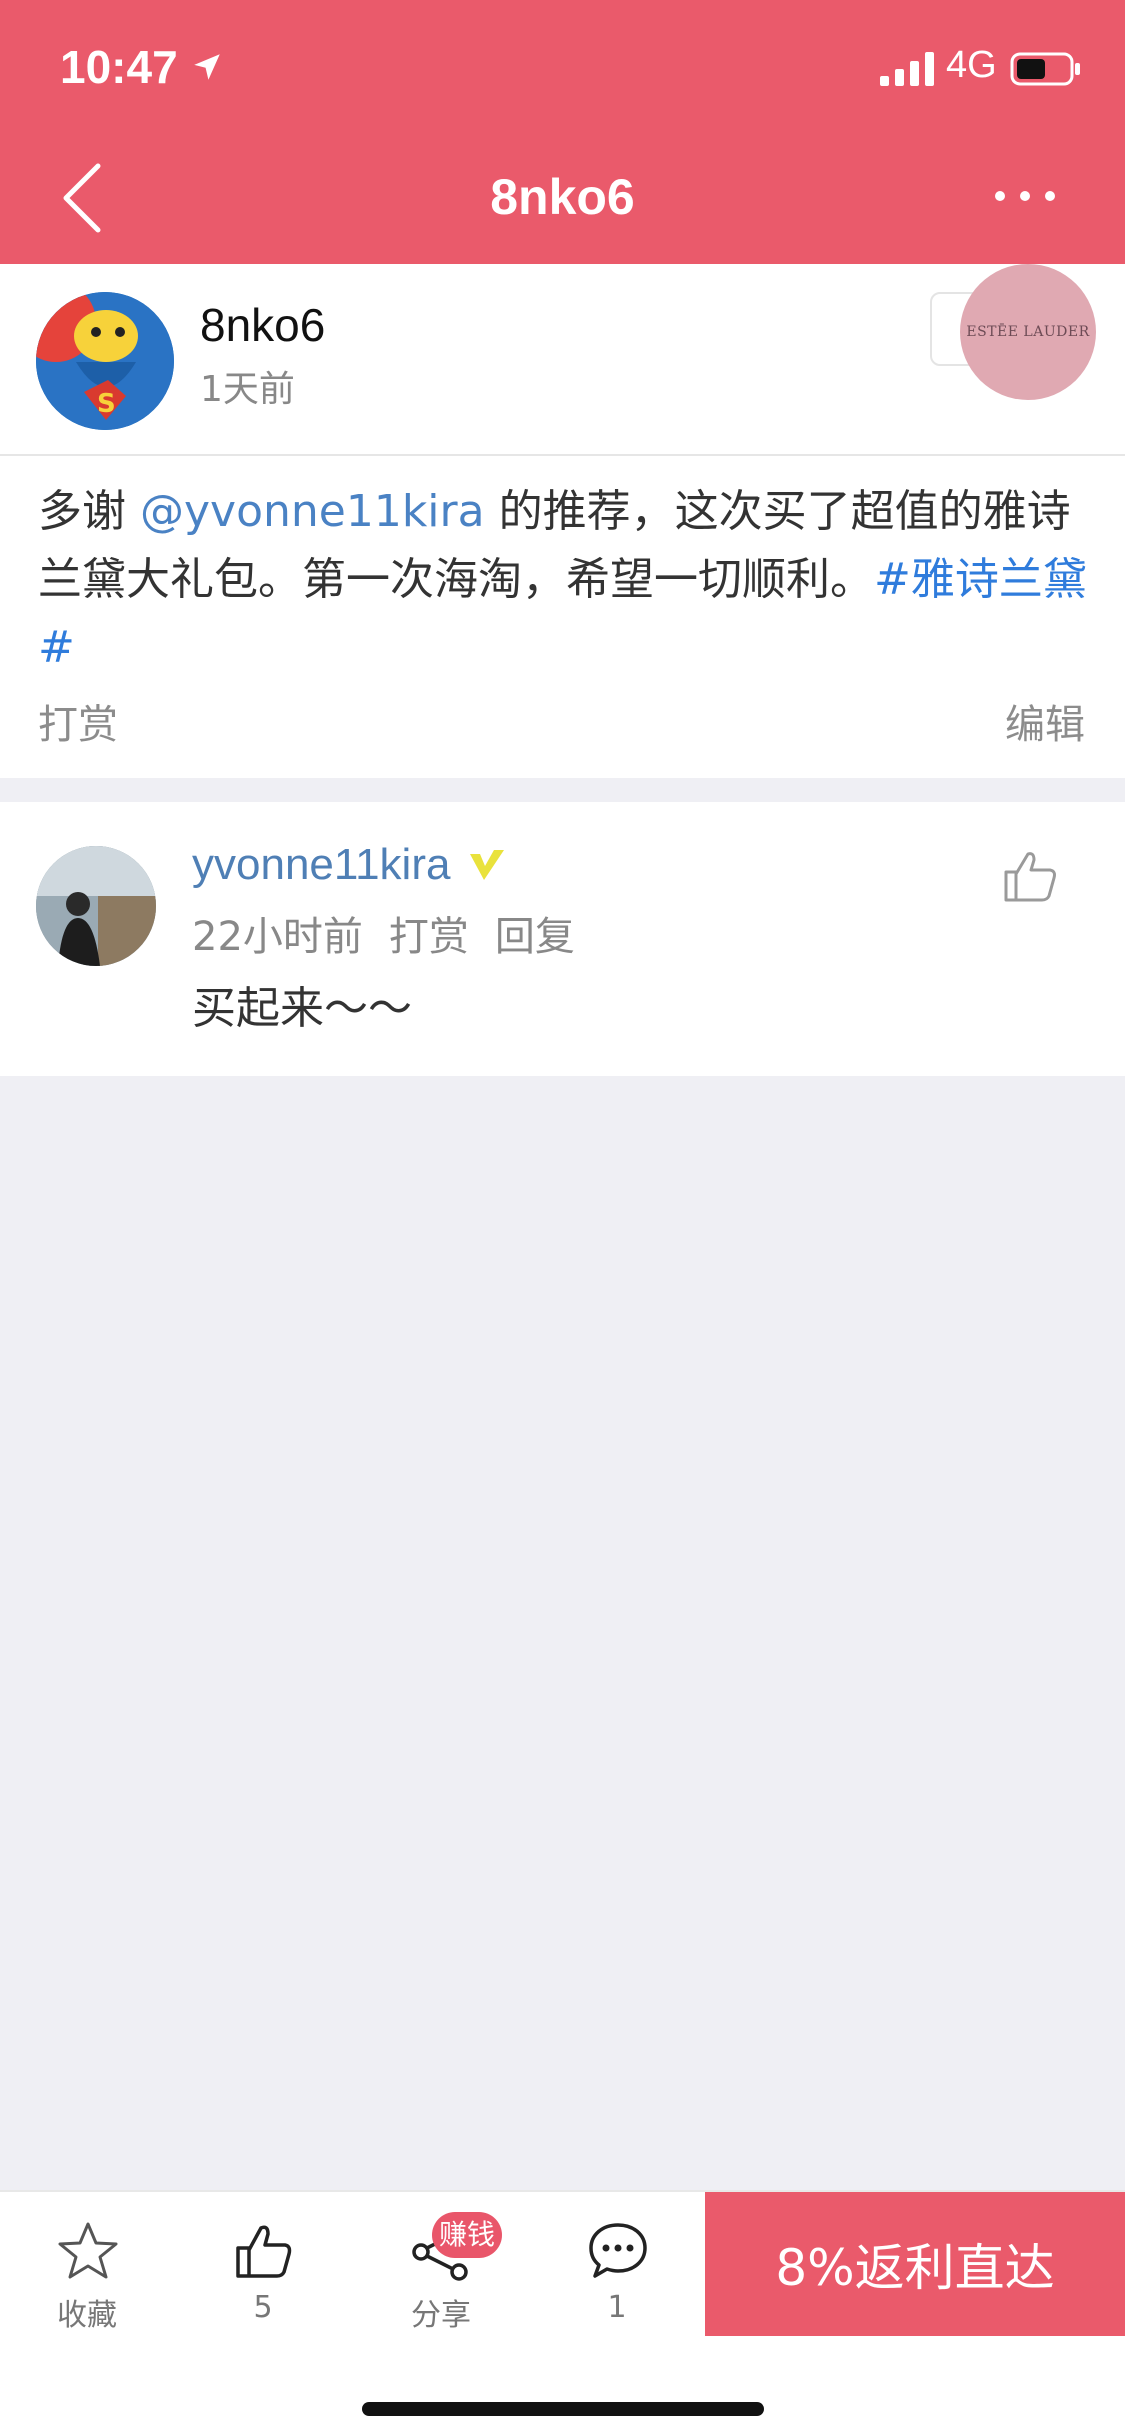 Image resolution: width=1125 pixels, height=2436 pixels. Describe the element at coordinates (262, 325) in the screenshot. I see `author-name: 8nko6` at that location.